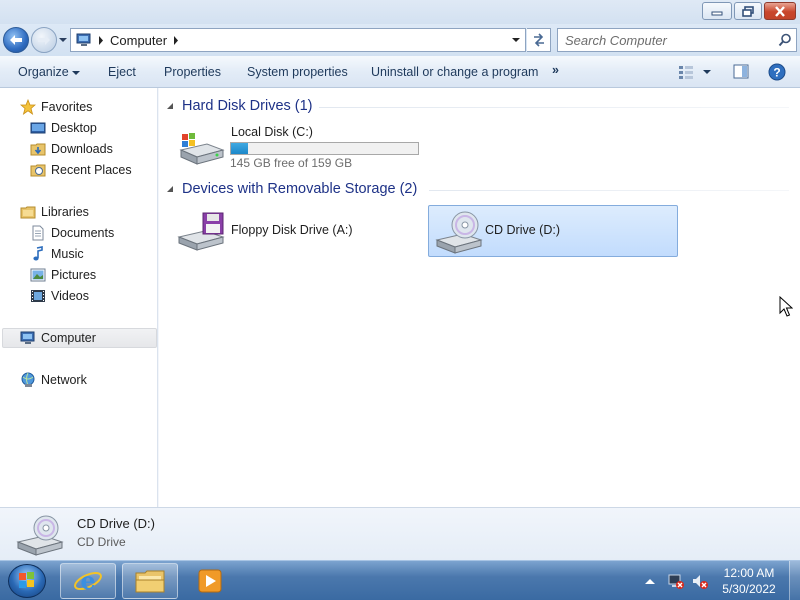 This screenshot has width=800, height=600. What do you see at coordinates (74, 128) in the screenshot?
I see `nav-desktop-label: Desktop` at bounding box center [74, 128].